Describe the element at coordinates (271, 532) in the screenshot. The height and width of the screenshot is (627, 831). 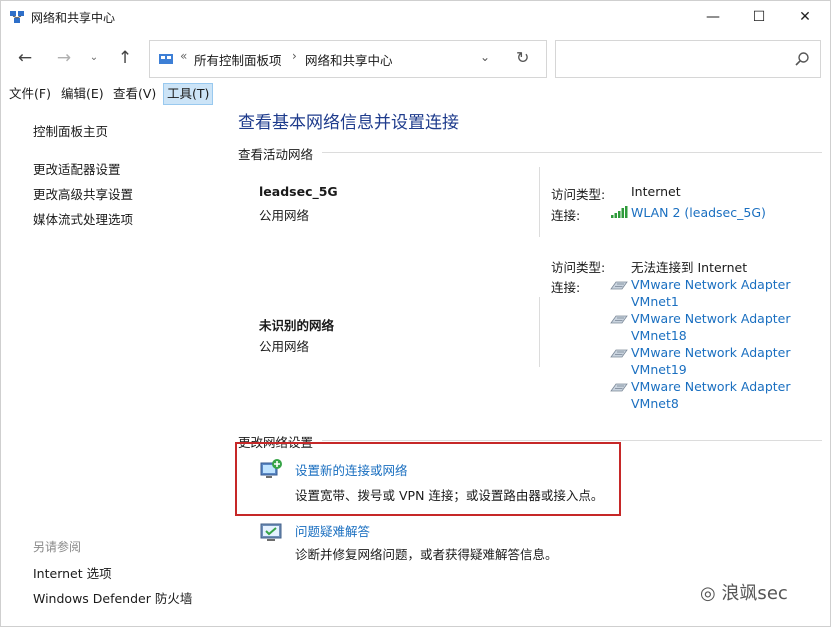
I see `troubleshoot-icon` at that location.